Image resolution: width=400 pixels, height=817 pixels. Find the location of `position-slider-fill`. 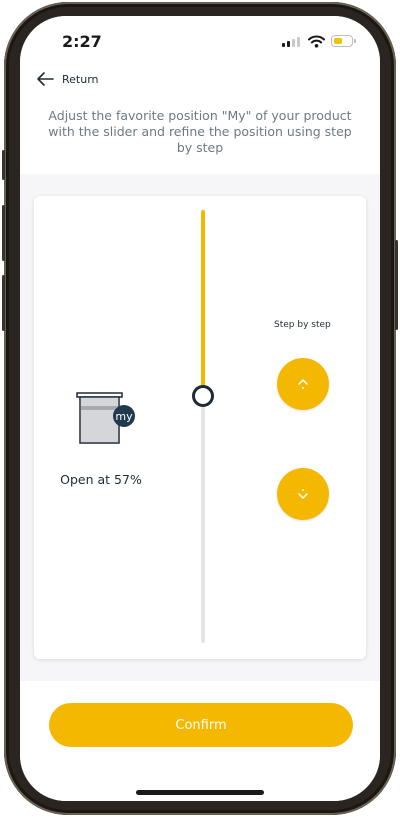

position-slider-fill is located at coordinates (203, 303).